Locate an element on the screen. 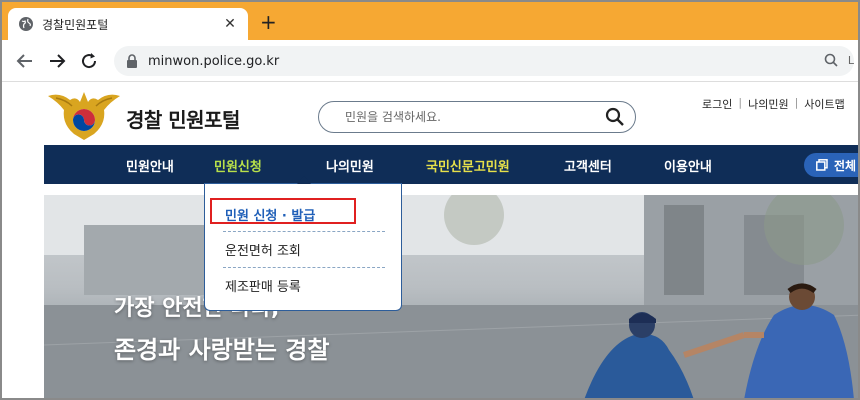 This screenshot has width=860, height=400. my-minwon-link: 나의민원 is located at coordinates (768, 104).